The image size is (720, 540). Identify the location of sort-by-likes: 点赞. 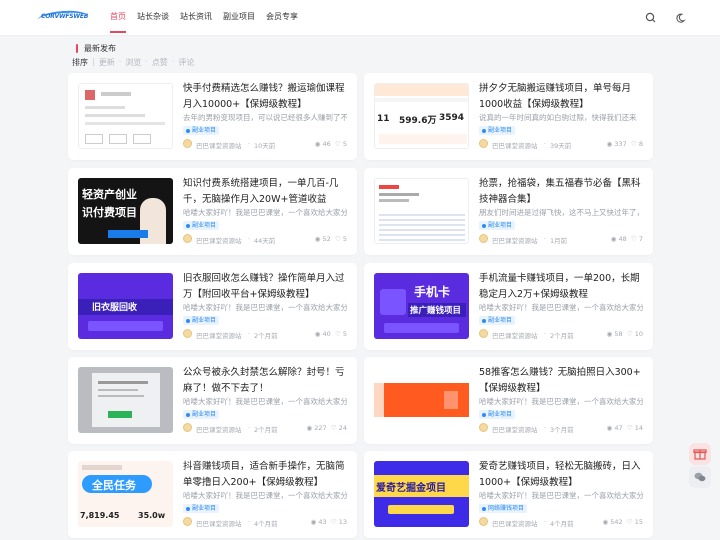
(160, 62).